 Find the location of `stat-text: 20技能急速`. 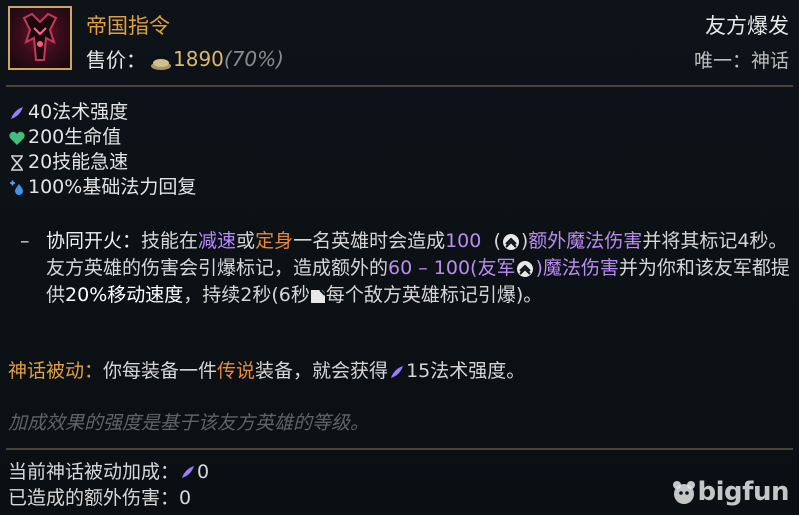

stat-text: 20技能急速 is located at coordinates (78, 162).